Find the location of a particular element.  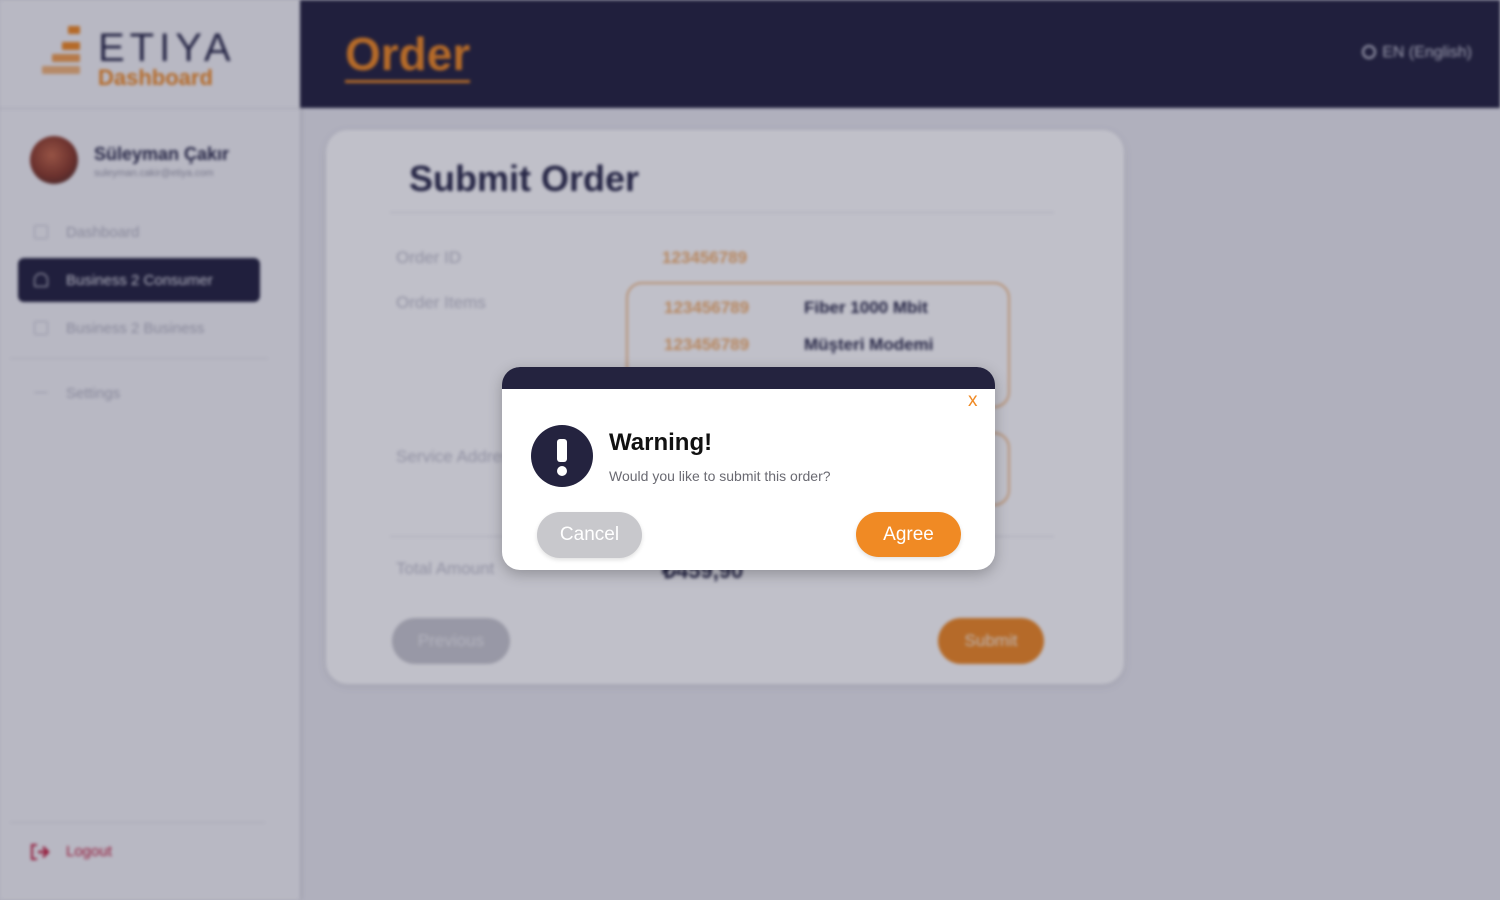

cancel-button: Cancel is located at coordinates (589, 535).